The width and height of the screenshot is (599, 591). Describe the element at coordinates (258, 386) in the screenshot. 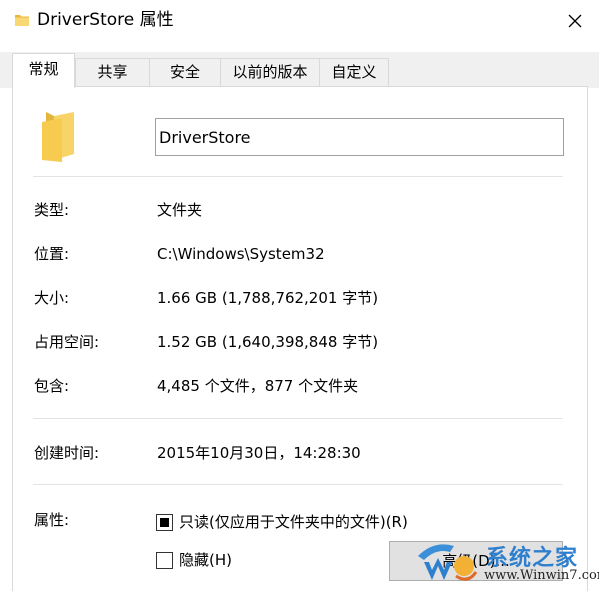

I see `contains-value: 4,485 个文件，877 个文件夹` at that location.